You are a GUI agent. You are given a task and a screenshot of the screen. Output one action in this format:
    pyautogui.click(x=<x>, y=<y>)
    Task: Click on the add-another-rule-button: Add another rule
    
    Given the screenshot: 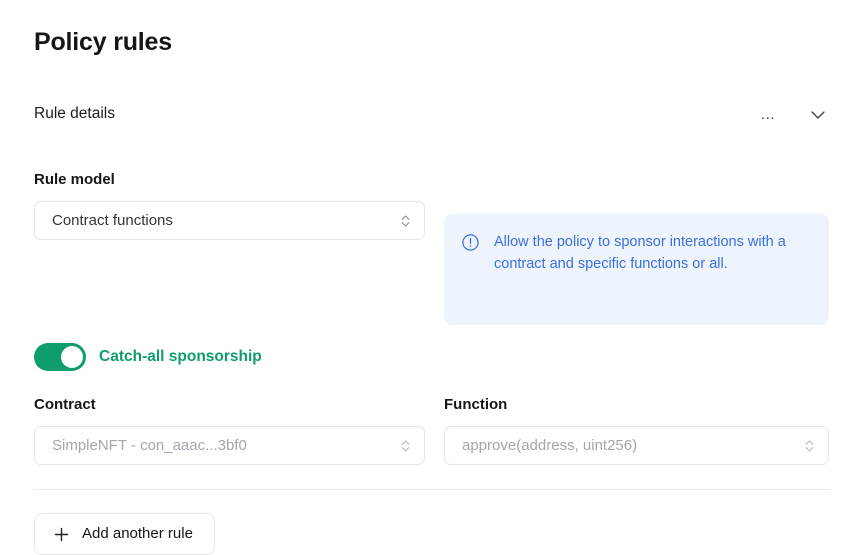 What is the action you would take?
    pyautogui.click(x=124, y=534)
    